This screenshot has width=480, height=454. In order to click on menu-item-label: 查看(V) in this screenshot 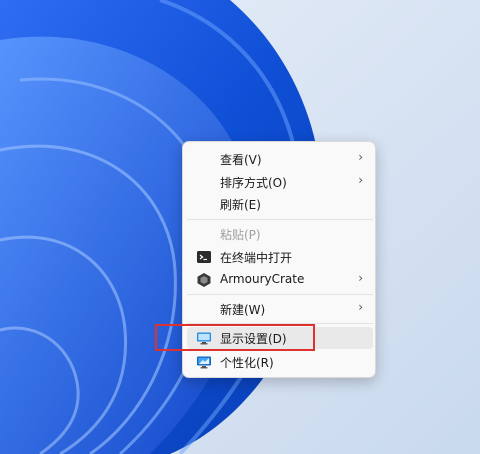, I will do `click(241, 160)`.